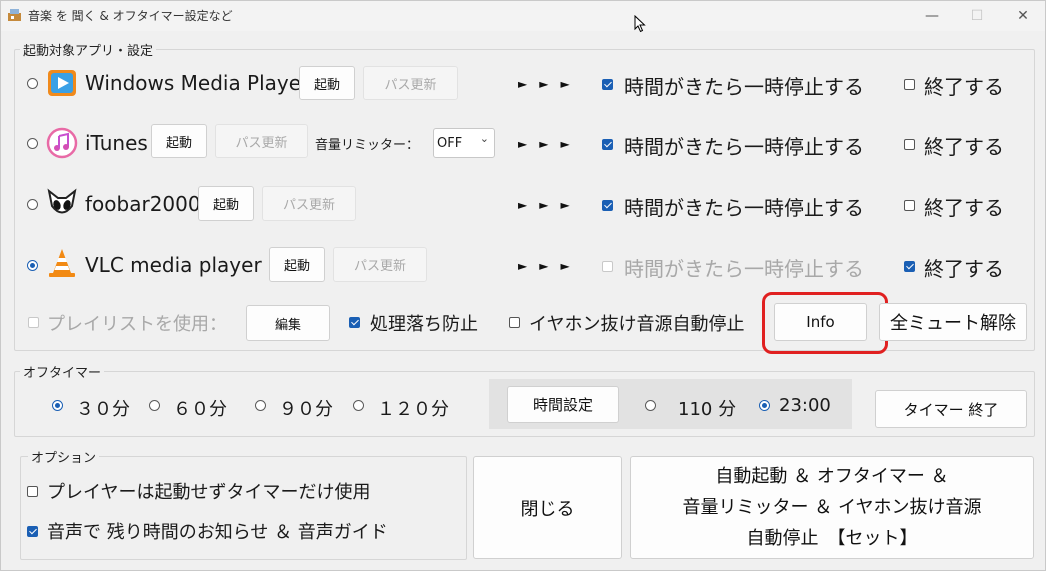 This screenshot has height=571, width=1046. I want to click on set-button-line-2: 音量リミッター ＆ イヤホン抜け音源, so click(832, 507).